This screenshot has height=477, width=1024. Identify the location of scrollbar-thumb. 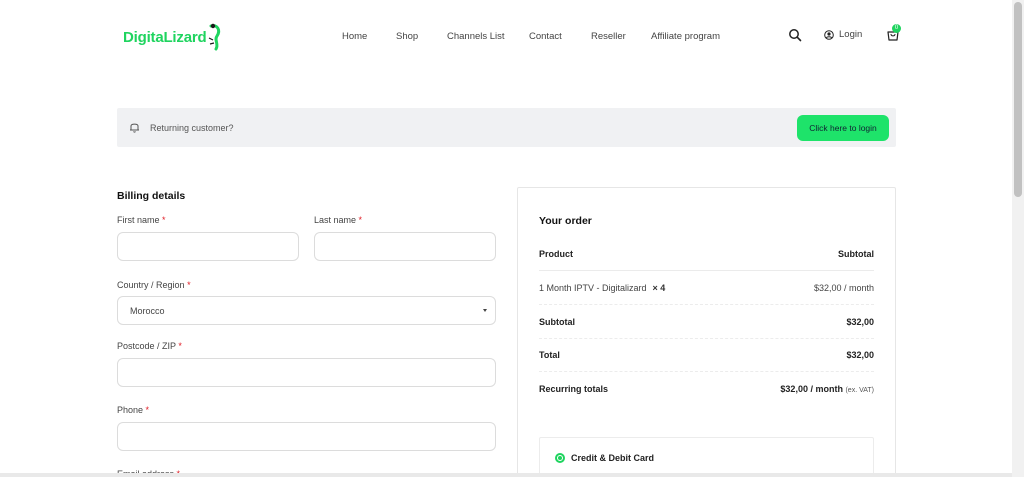
(1018, 99).